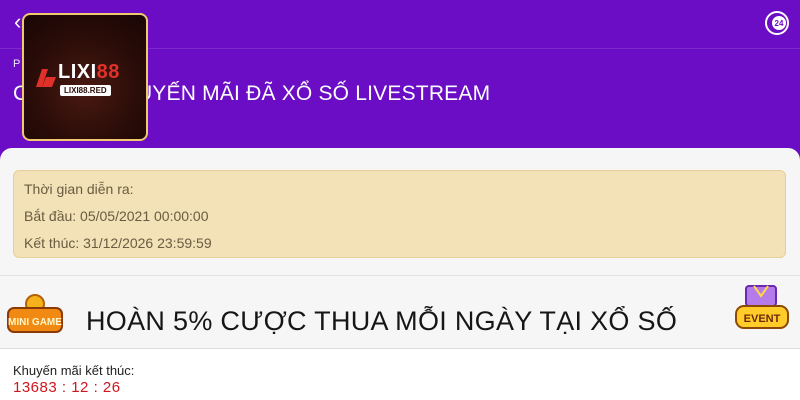 This screenshot has height=400, width=800. Describe the element at coordinates (108, 72) in the screenshot. I see `logo-text-88: 88` at that location.